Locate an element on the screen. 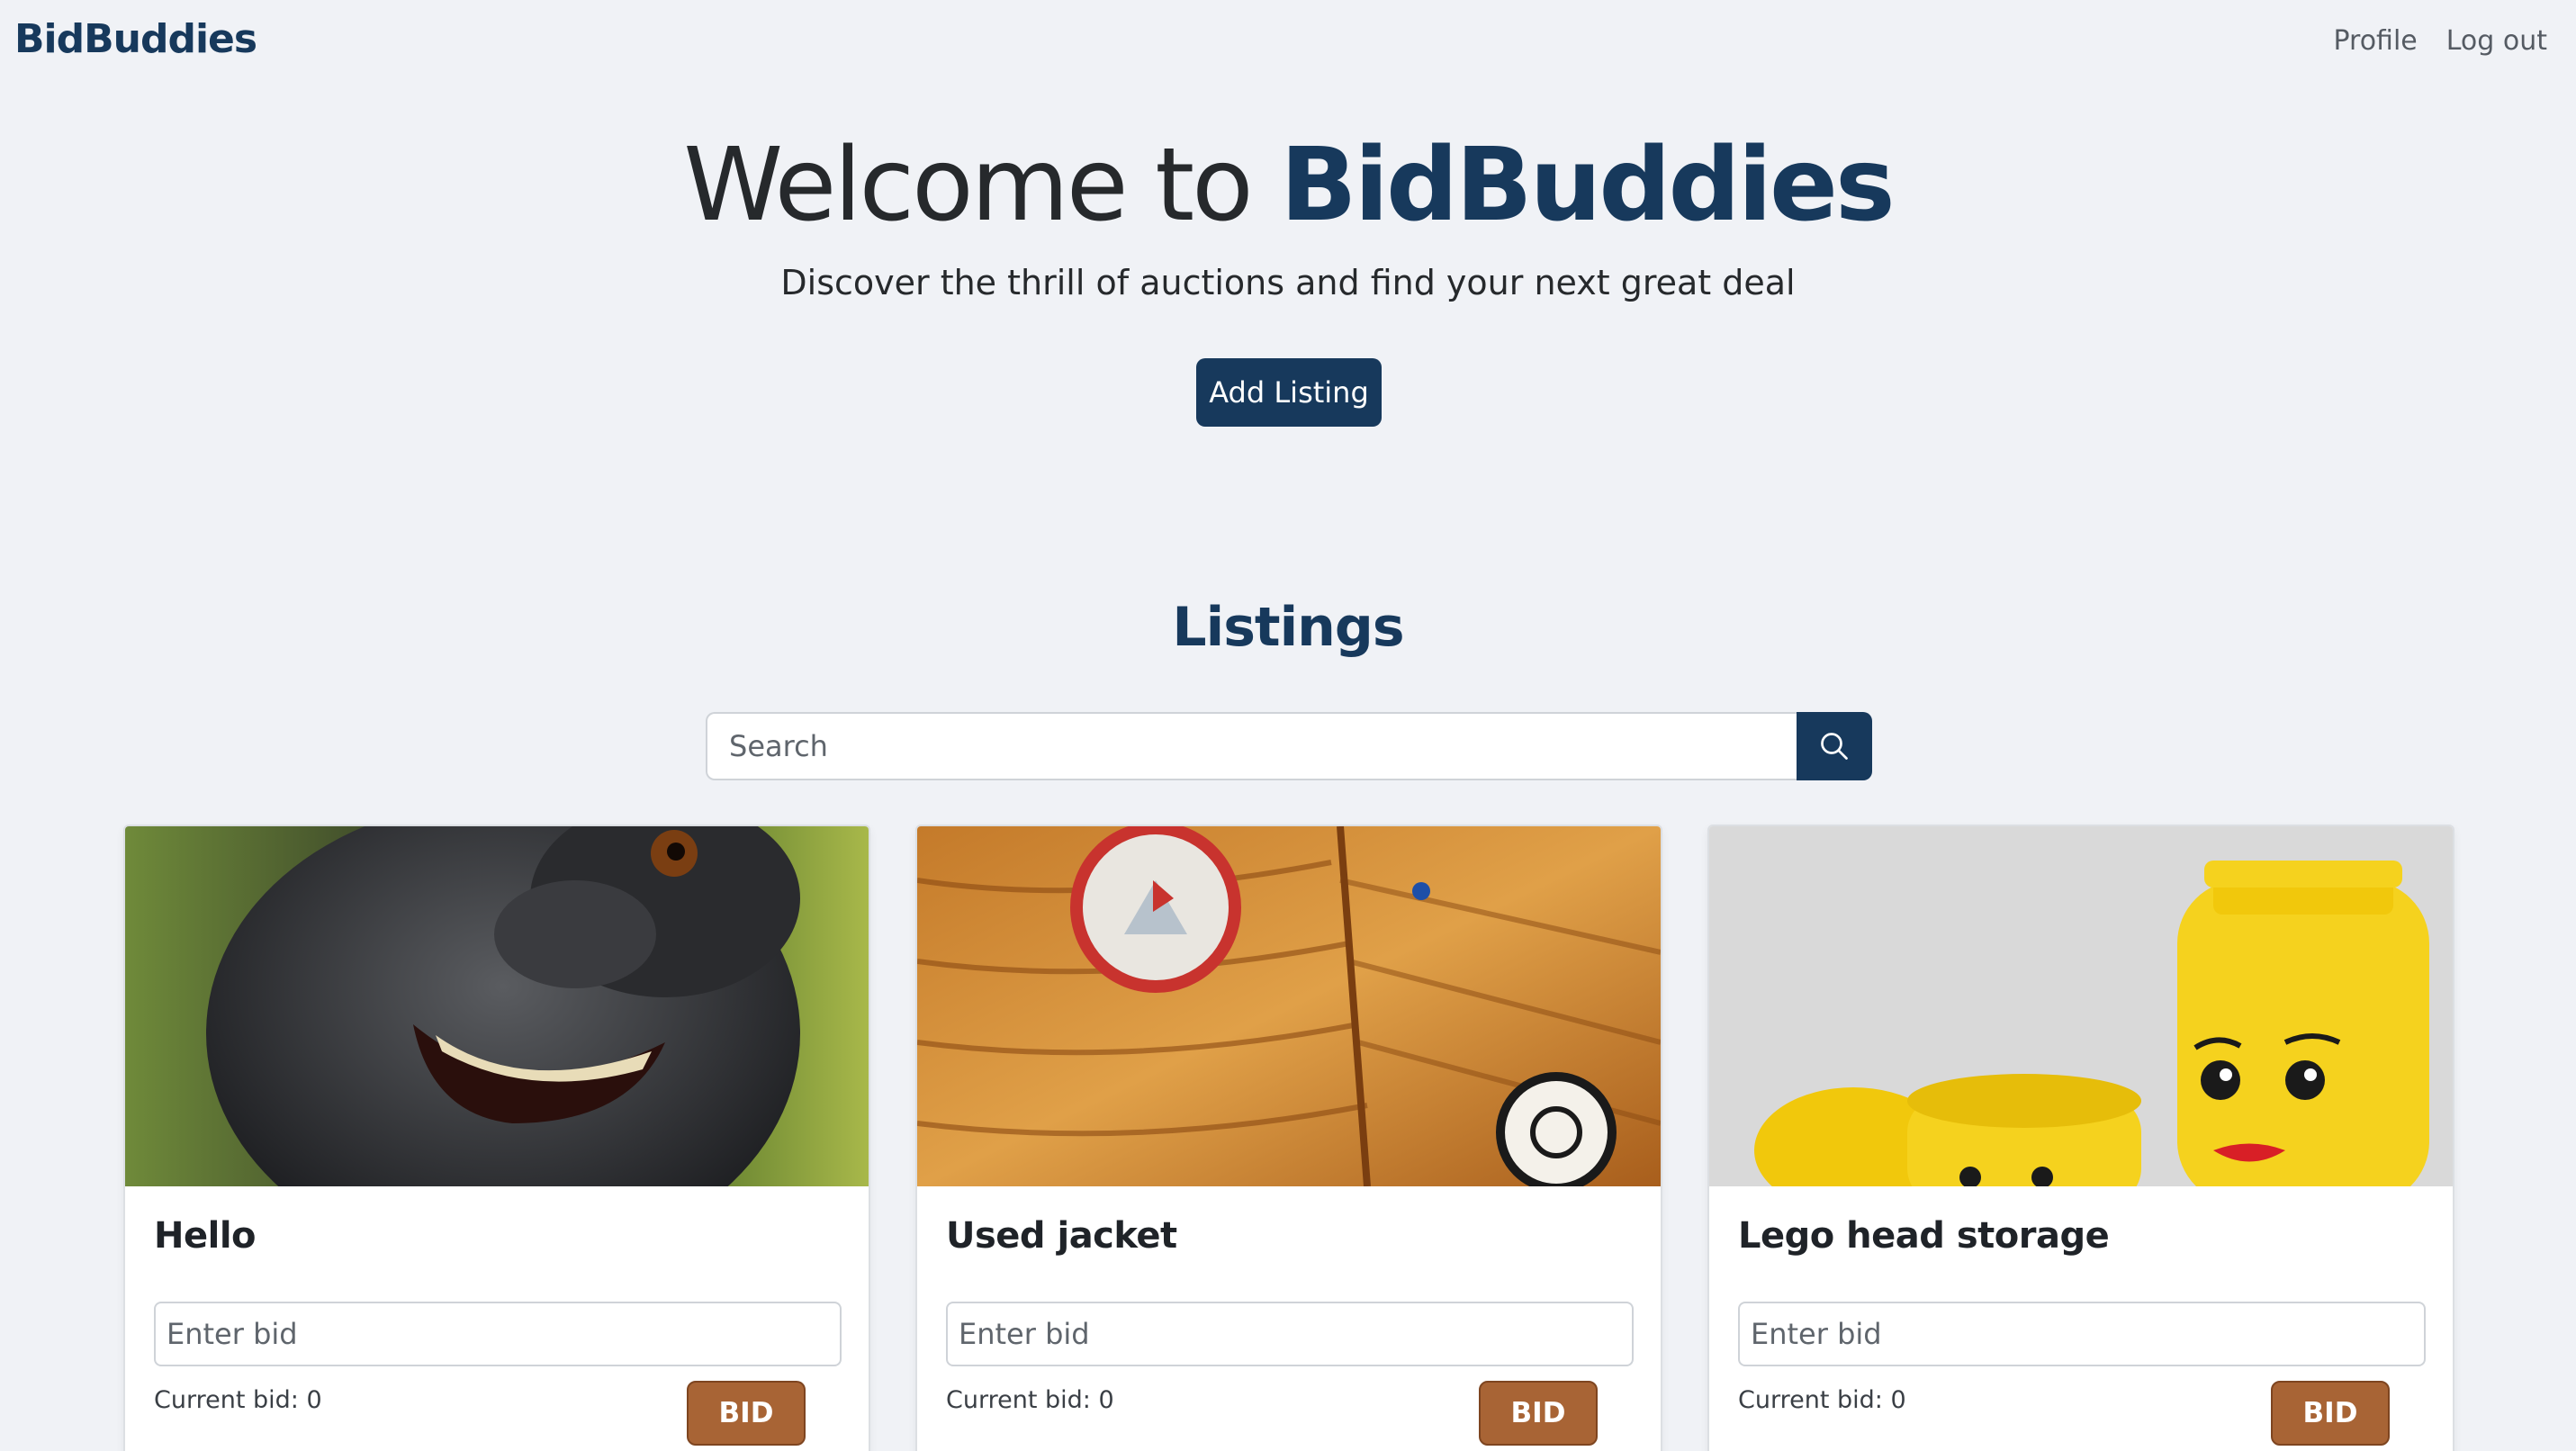 This screenshot has width=2576, height=1451. listing-title: Hello is located at coordinates (205, 1236).